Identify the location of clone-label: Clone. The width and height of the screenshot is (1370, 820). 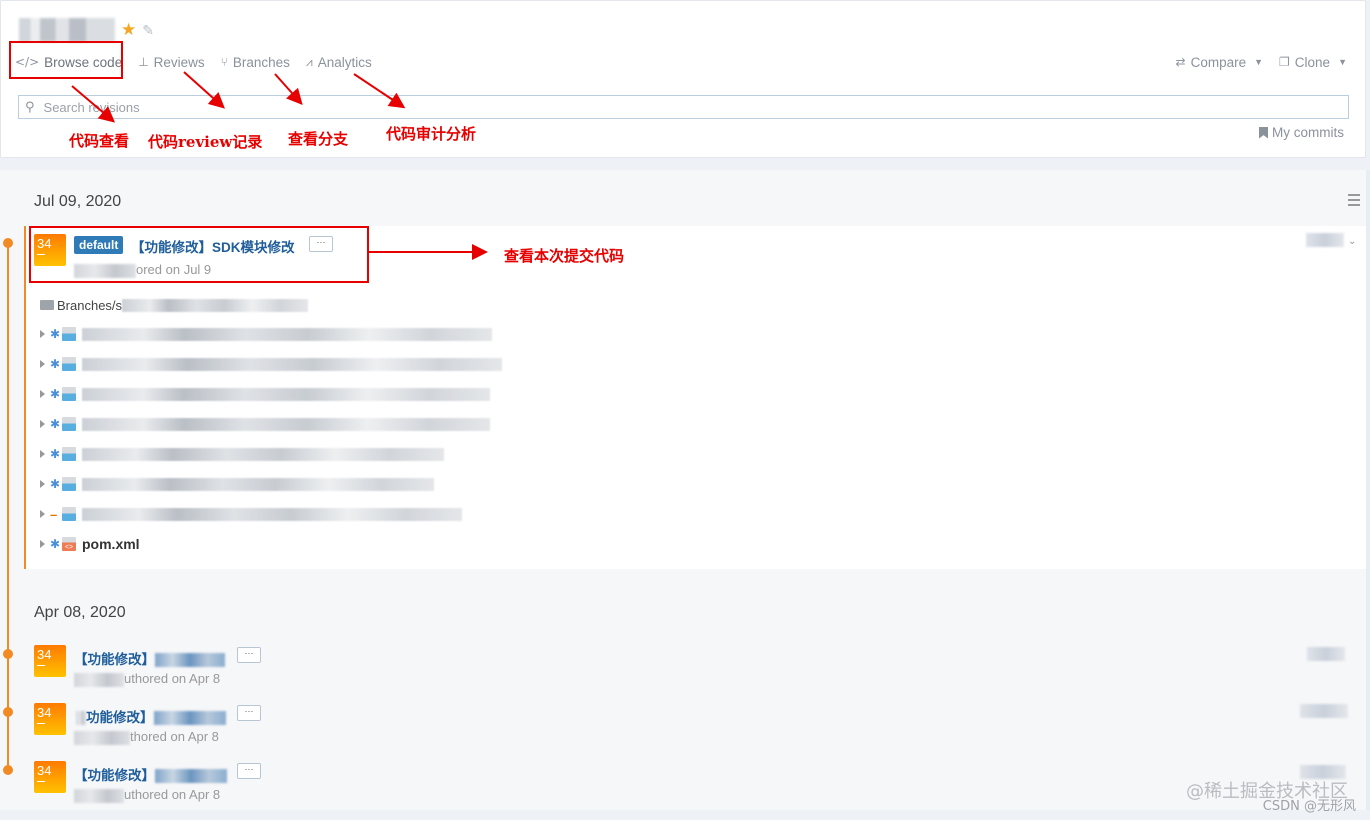
(1312, 62).